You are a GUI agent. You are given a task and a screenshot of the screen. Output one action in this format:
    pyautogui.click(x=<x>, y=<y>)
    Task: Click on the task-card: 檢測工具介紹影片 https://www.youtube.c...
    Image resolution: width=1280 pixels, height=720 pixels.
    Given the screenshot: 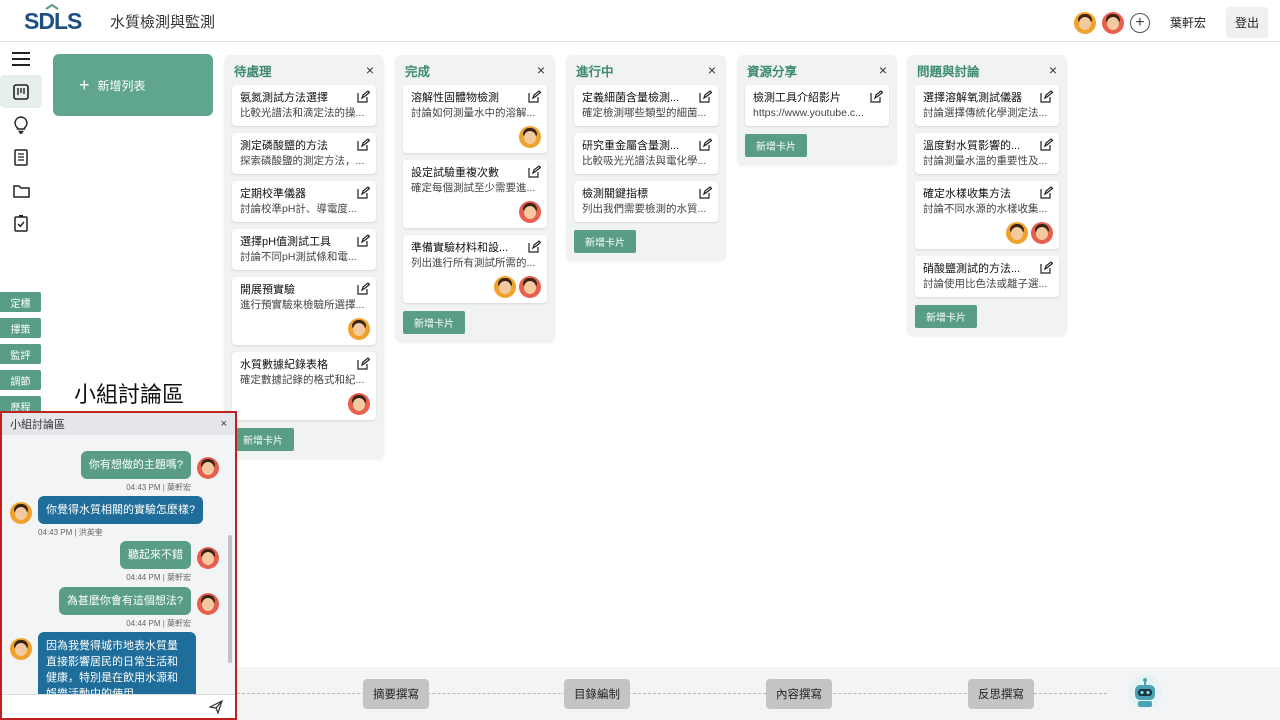 What is the action you would take?
    pyautogui.click(x=817, y=105)
    